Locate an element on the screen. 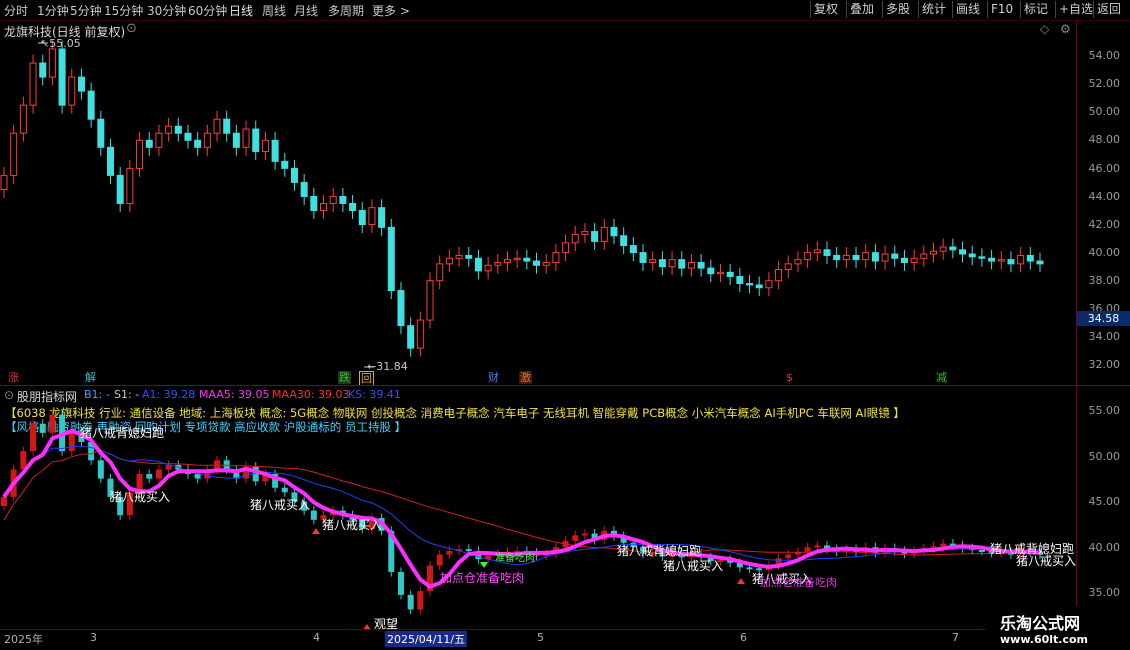 The width and height of the screenshot is (1130, 650). indicator-tick: 35.00 is located at coordinates (1104, 592).